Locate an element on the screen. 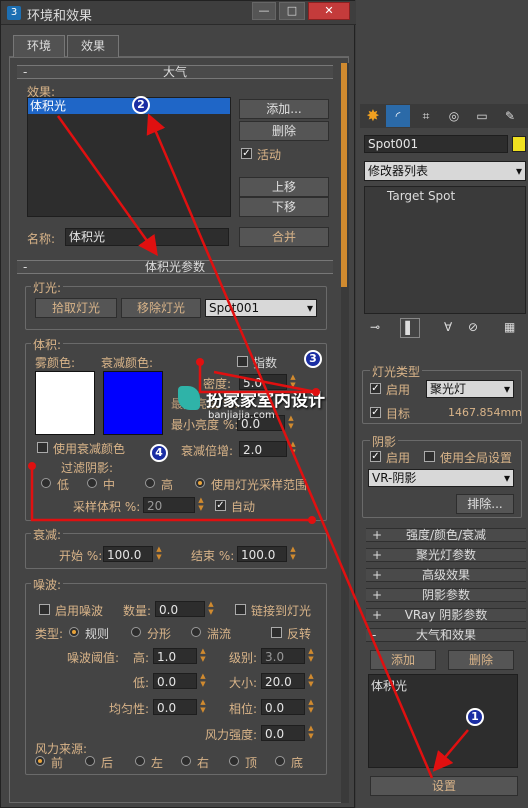  step-marker-4: 4 is located at coordinates (159, 453).